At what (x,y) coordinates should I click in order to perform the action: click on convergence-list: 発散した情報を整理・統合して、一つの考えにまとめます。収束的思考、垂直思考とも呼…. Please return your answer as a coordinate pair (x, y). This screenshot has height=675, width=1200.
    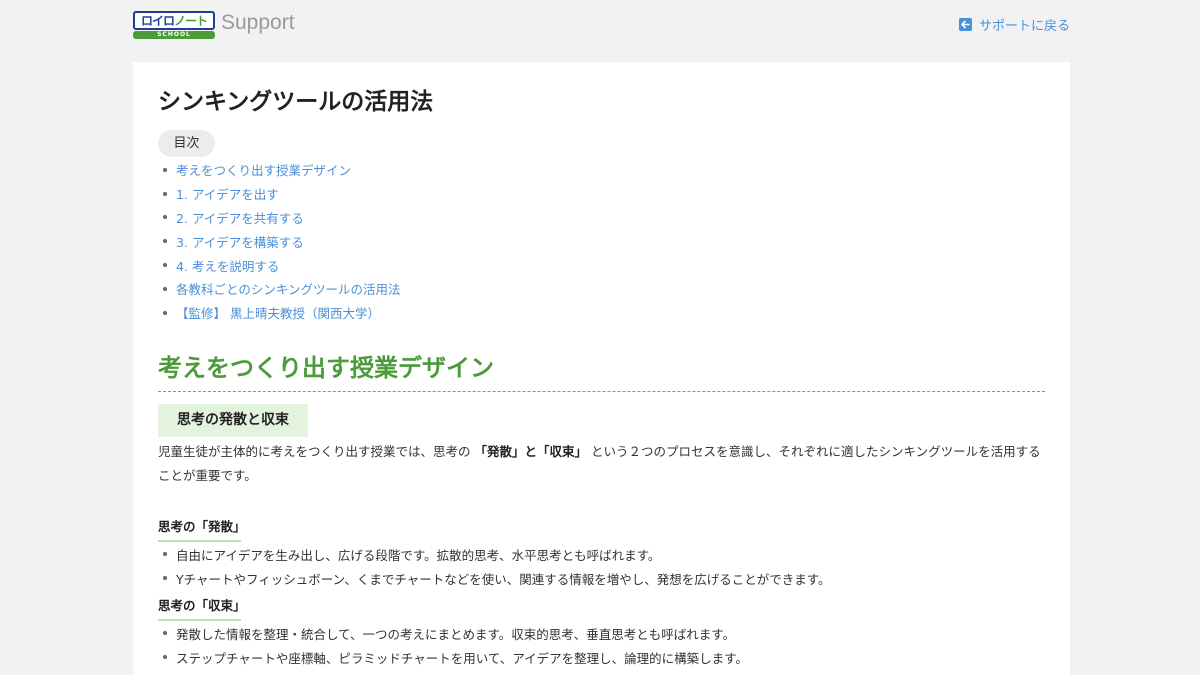
    Looking at the image, I should click on (455, 645).